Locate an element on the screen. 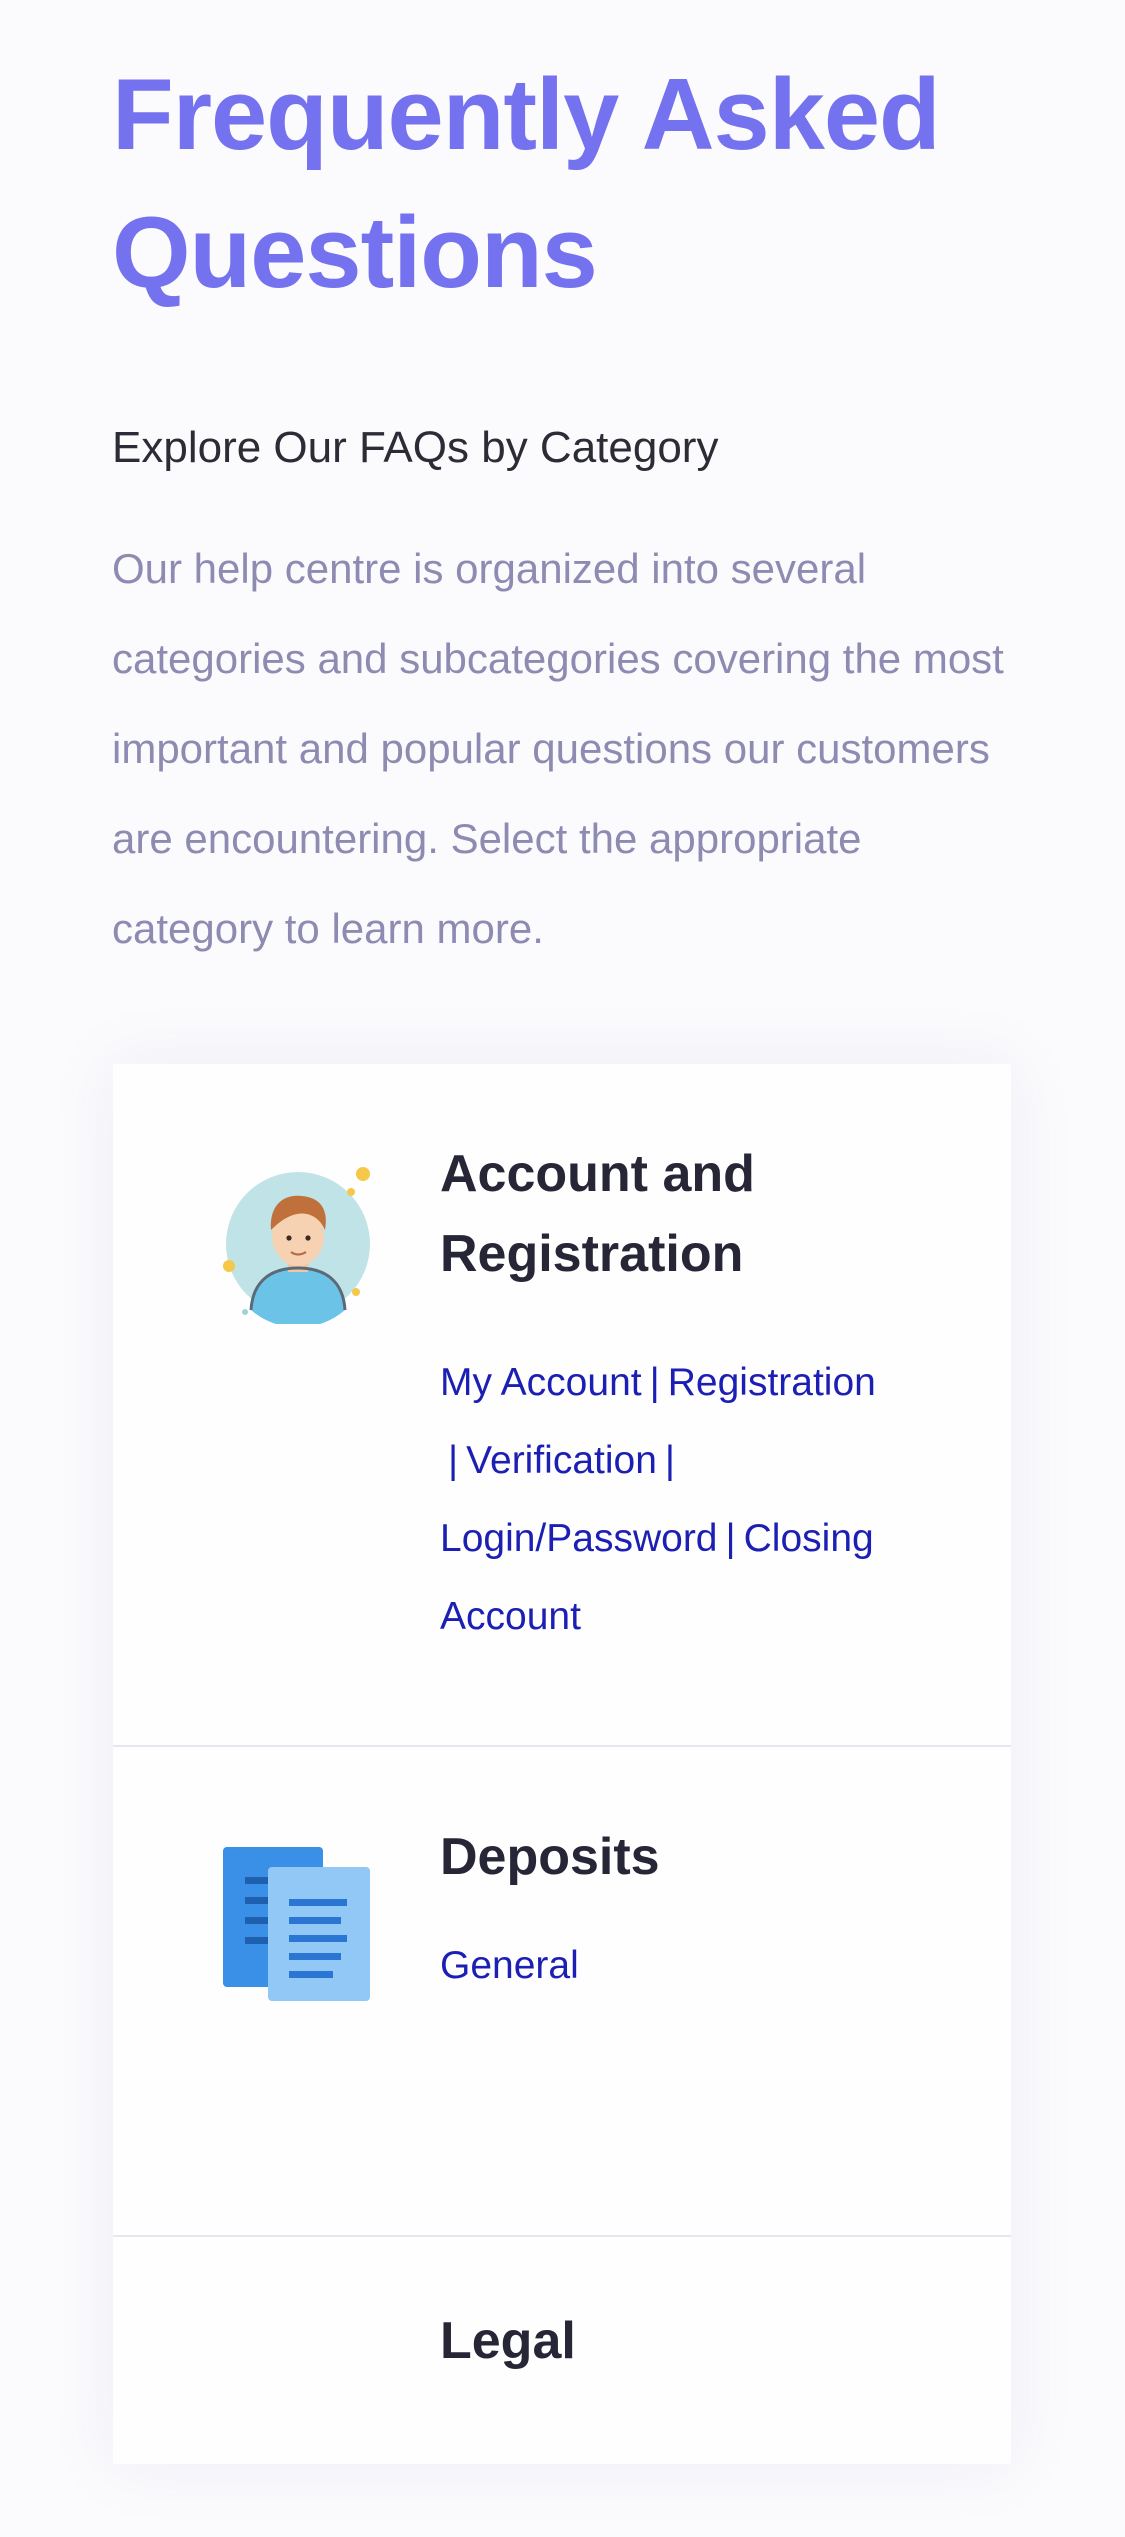 This screenshot has width=1125, height=2537. link-verification: Verification is located at coordinates (561, 1460).